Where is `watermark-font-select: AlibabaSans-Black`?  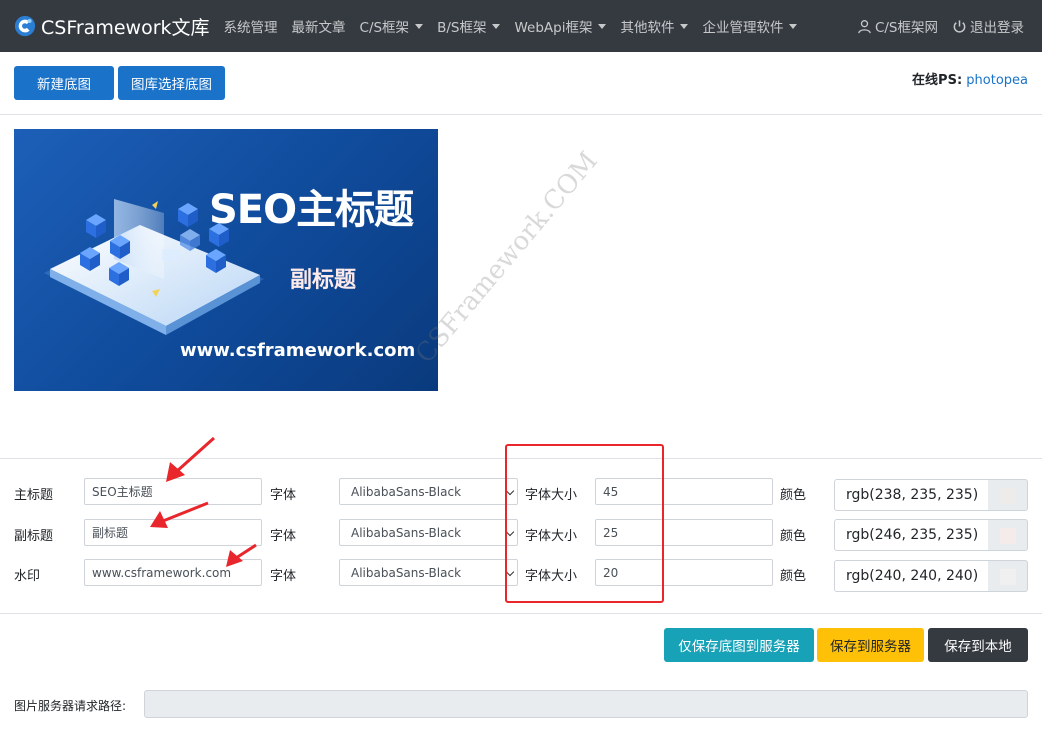
watermark-font-select: AlibabaSans-Black is located at coordinates (428, 572).